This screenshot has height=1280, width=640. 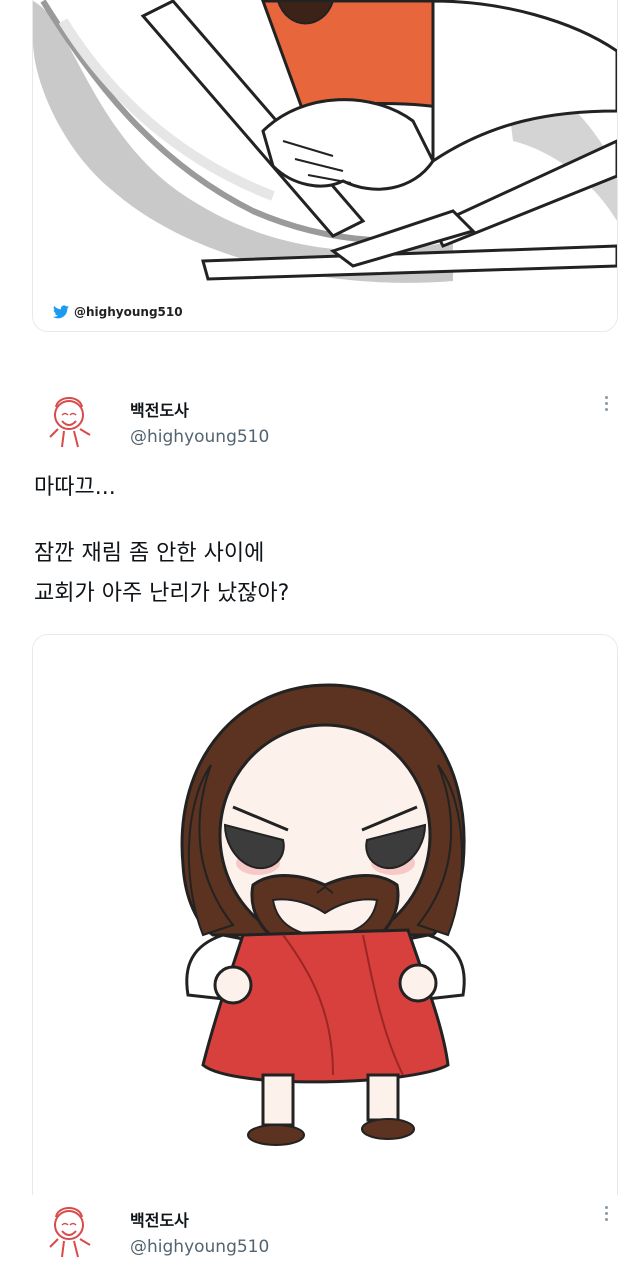 What do you see at coordinates (162, 593) in the screenshot?
I see `tweet-text-line: 교회가 아주 난리가 났잖아?` at bounding box center [162, 593].